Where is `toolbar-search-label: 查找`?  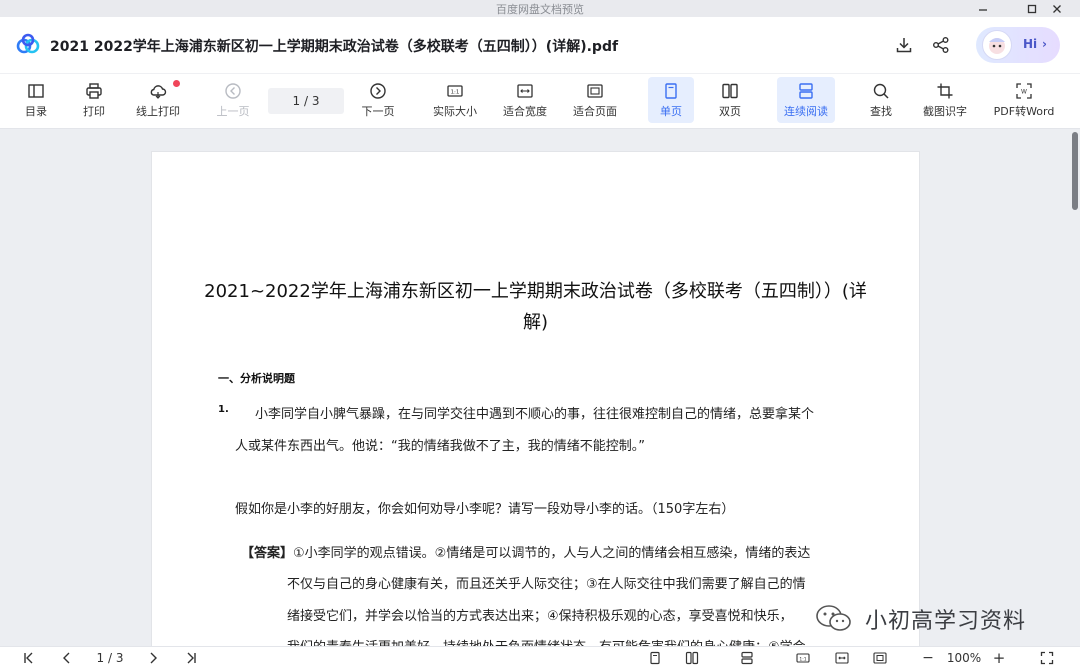
toolbar-search-label: 查找 is located at coordinates (881, 111).